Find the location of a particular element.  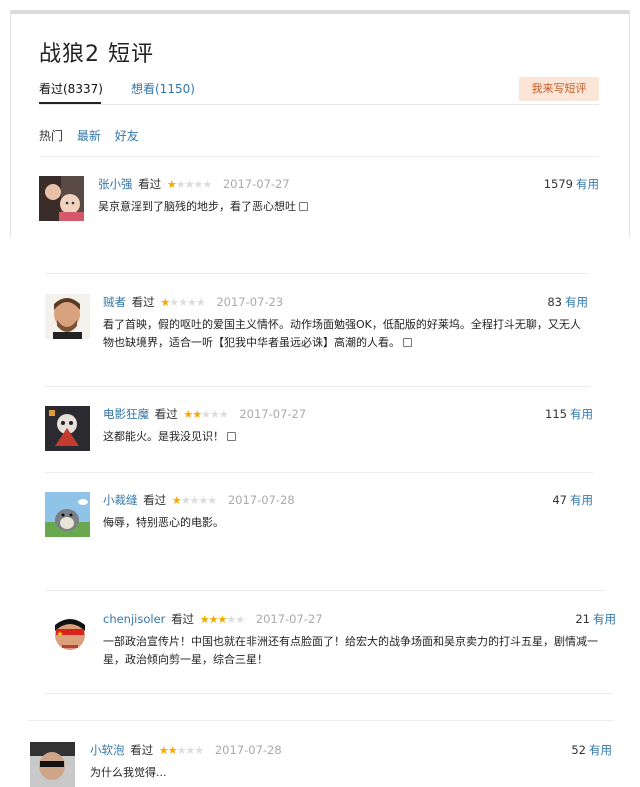

comment-user: chenjisoler is located at coordinates (134, 619).